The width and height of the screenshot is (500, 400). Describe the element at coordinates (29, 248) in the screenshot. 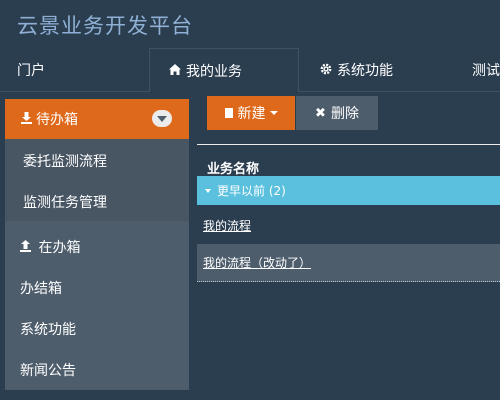

I see `upload-icon` at that location.